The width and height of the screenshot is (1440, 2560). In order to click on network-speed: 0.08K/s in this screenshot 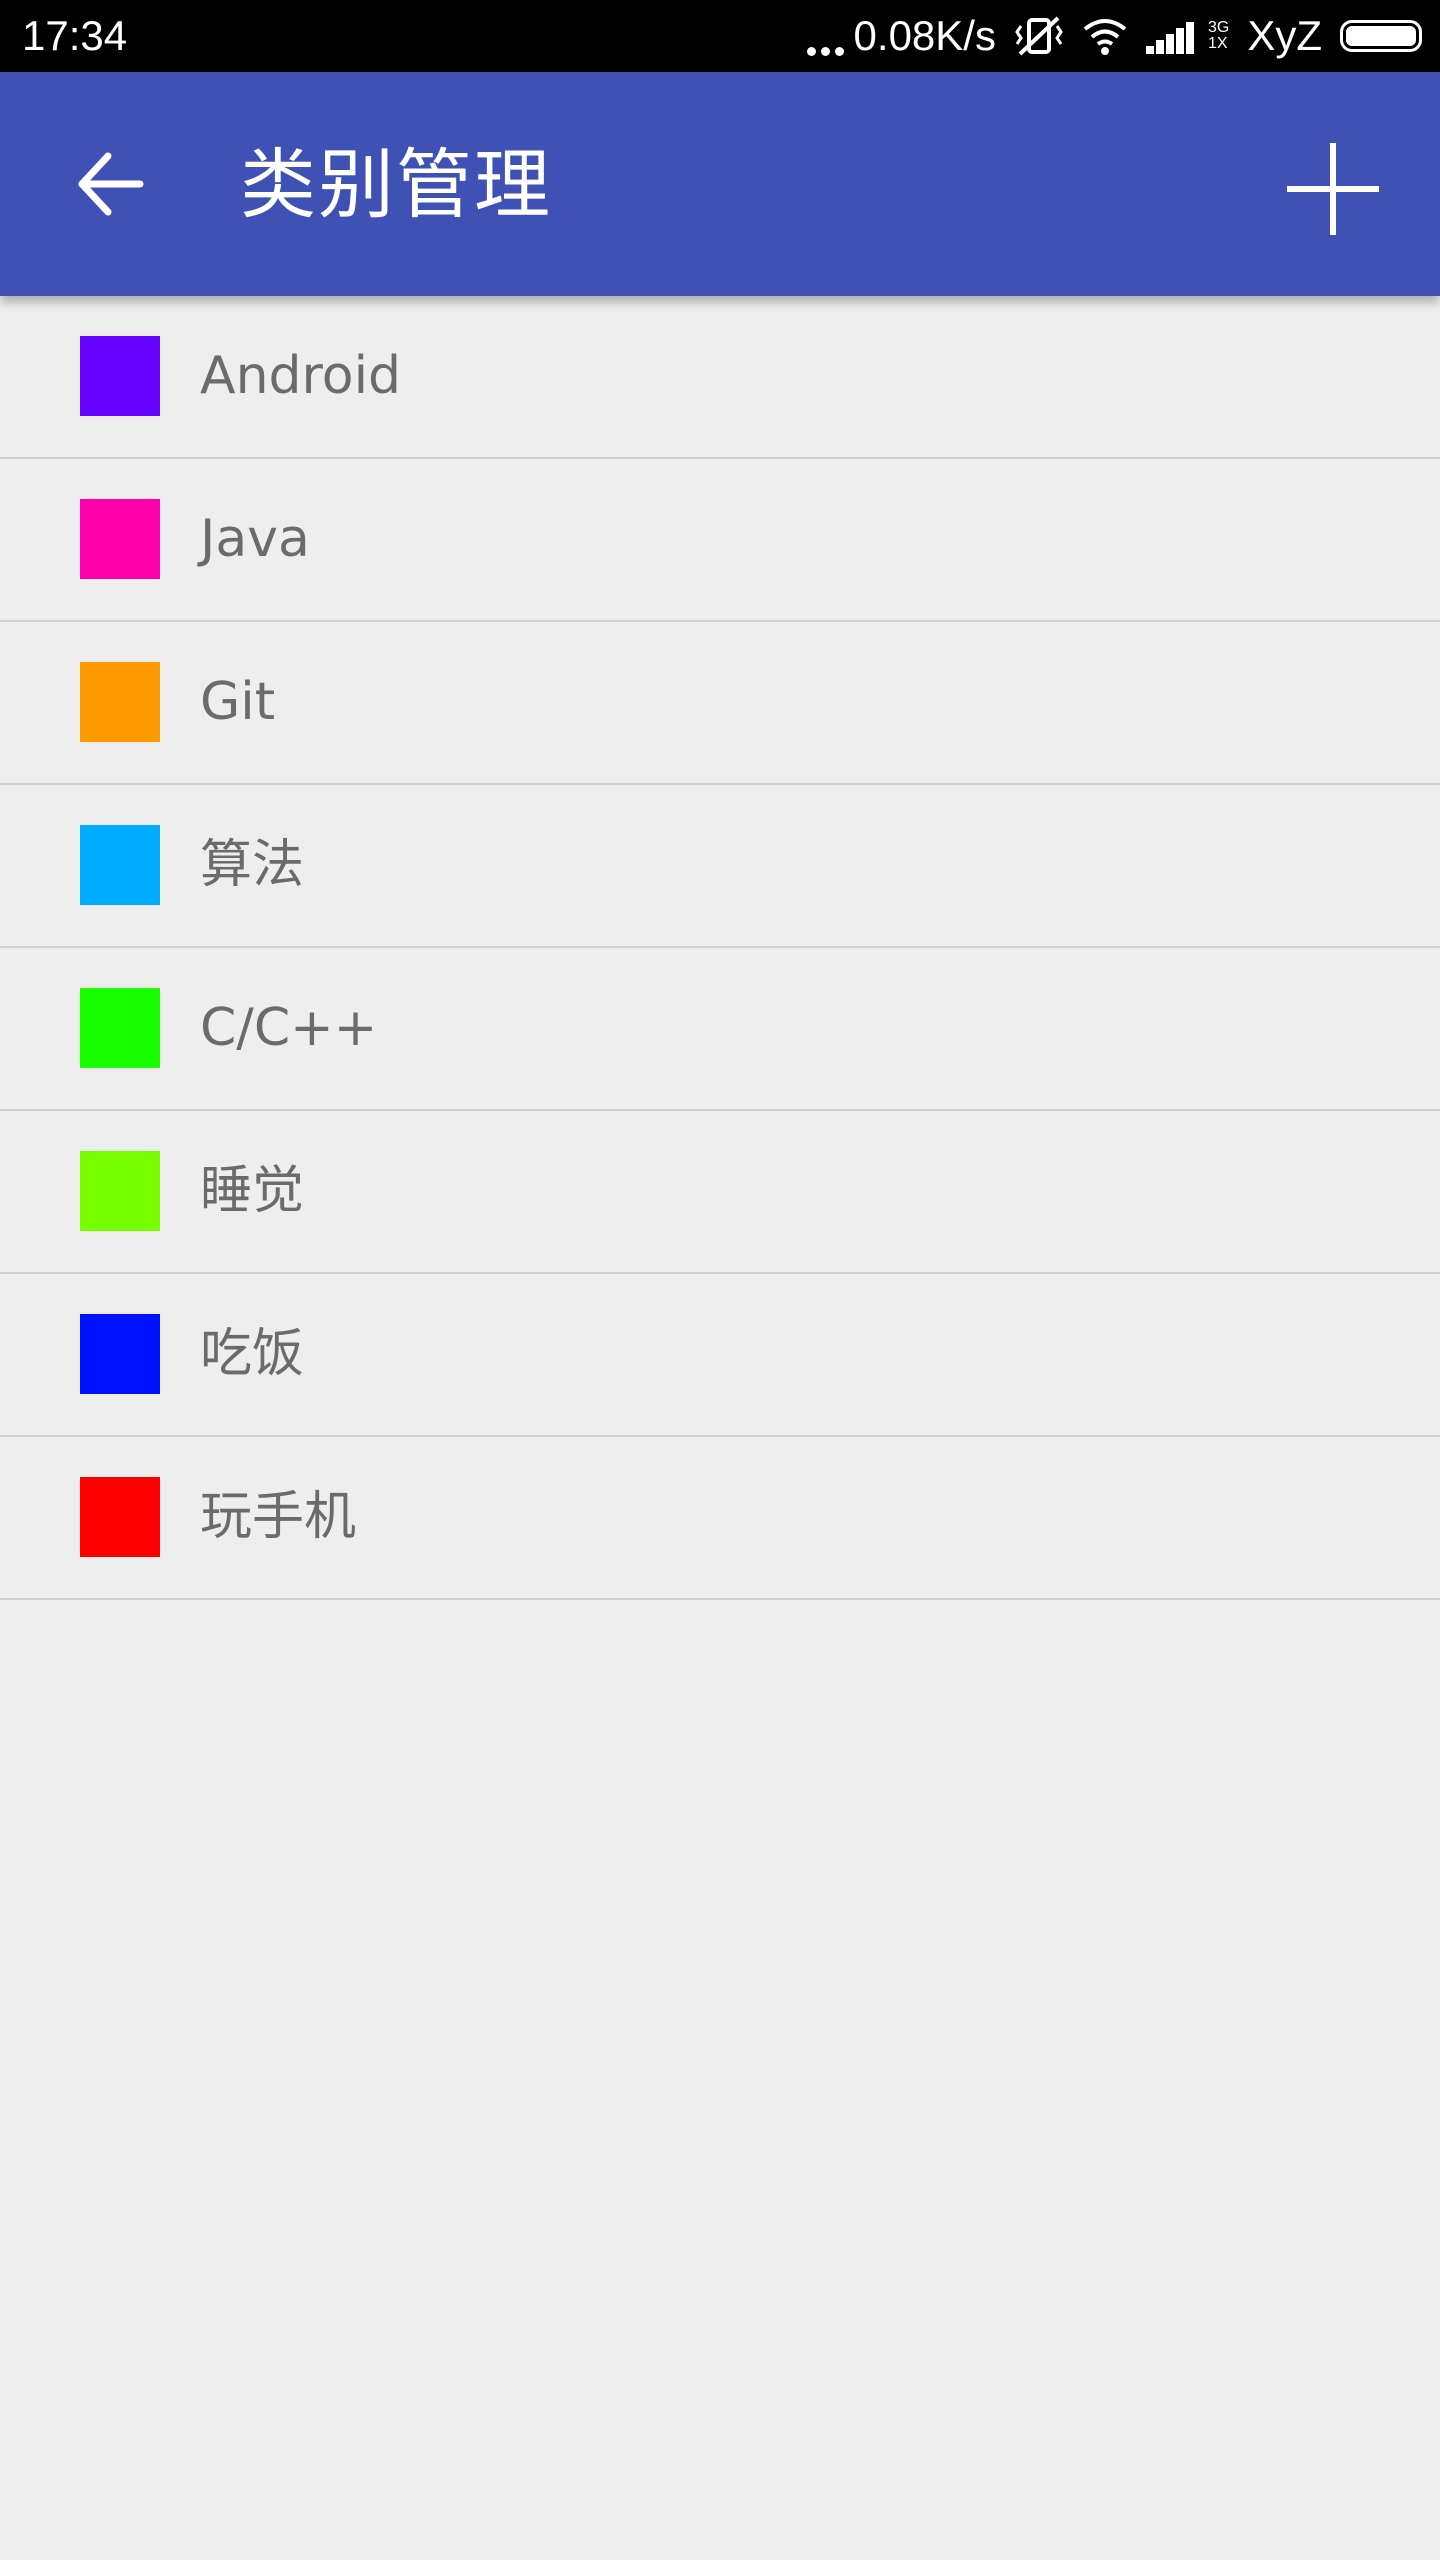, I will do `click(924, 35)`.